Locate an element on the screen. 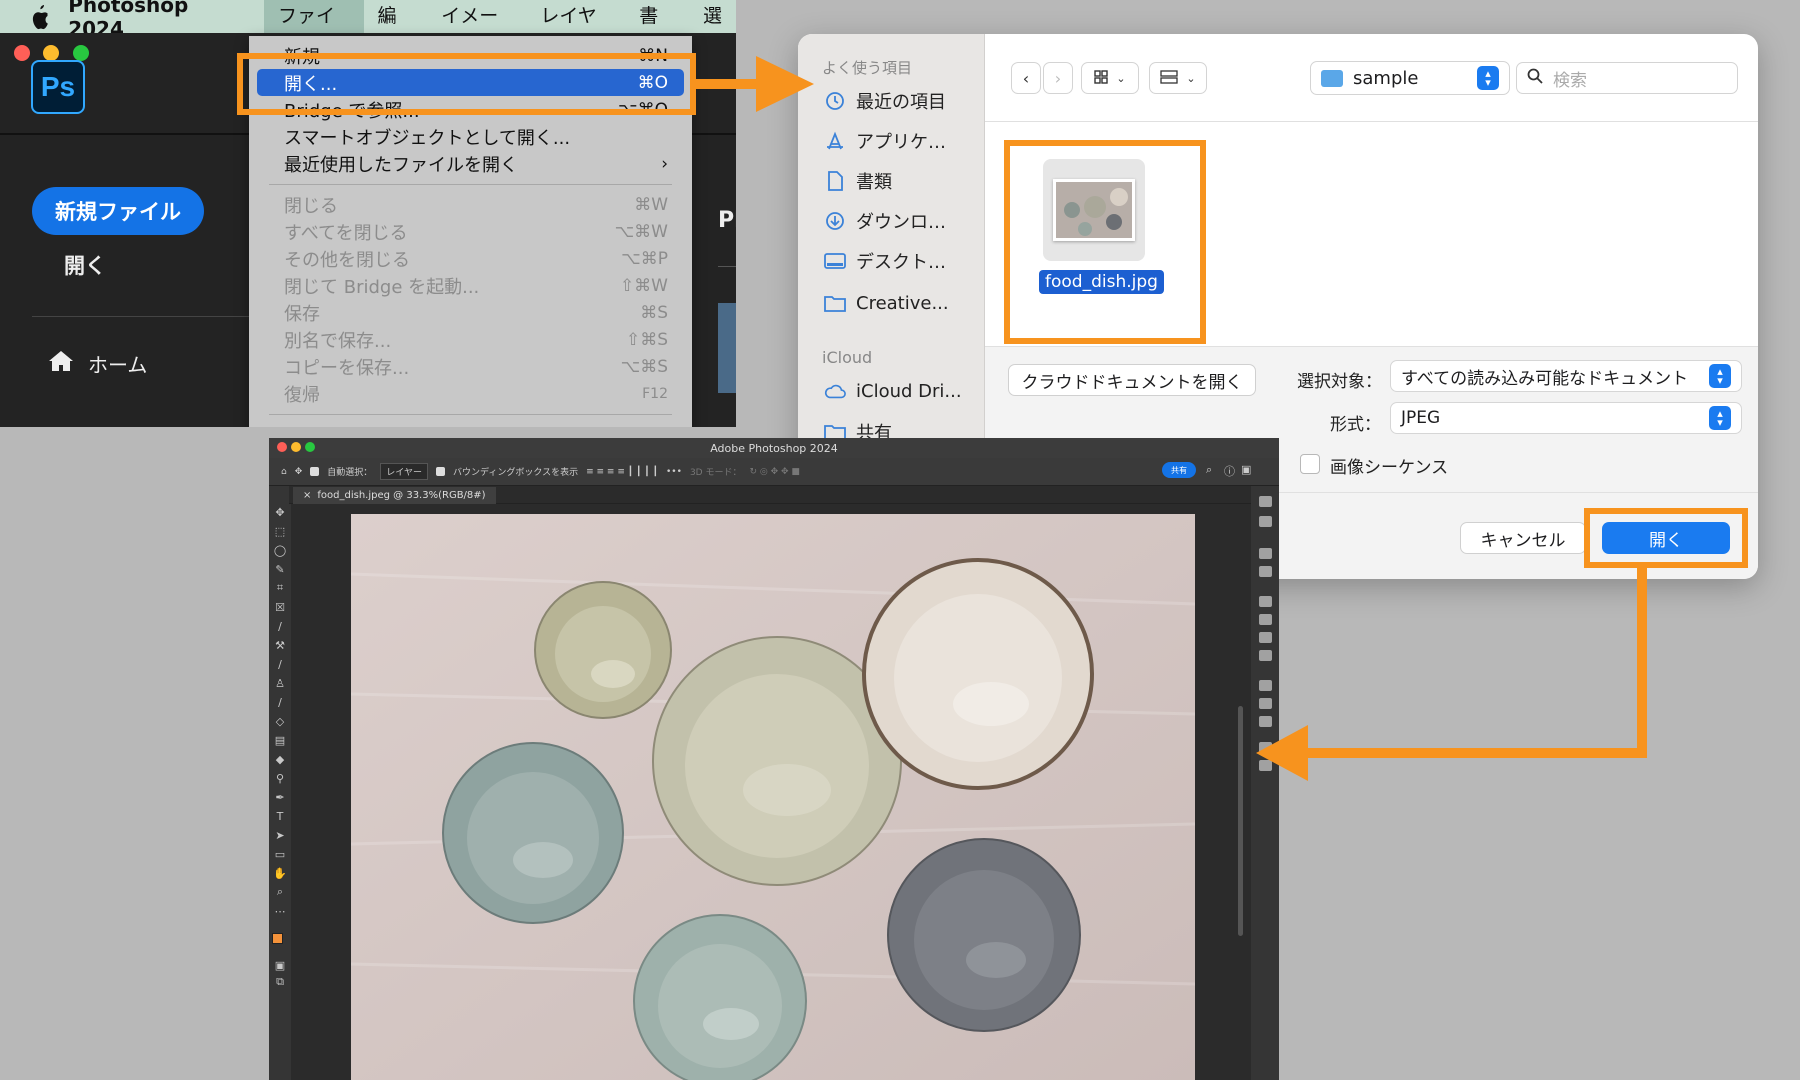 Image resolution: width=1800 pixels, height=1080 pixels. libraries-panel-icon is located at coordinates (1265, 553).